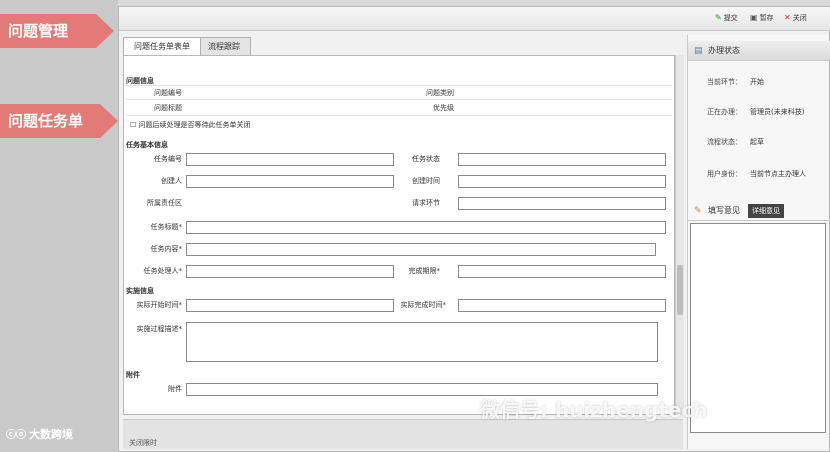 The width and height of the screenshot is (830, 452). Describe the element at coordinates (168, 93) in the screenshot. I see `problem-no-label: 问题编号` at that location.